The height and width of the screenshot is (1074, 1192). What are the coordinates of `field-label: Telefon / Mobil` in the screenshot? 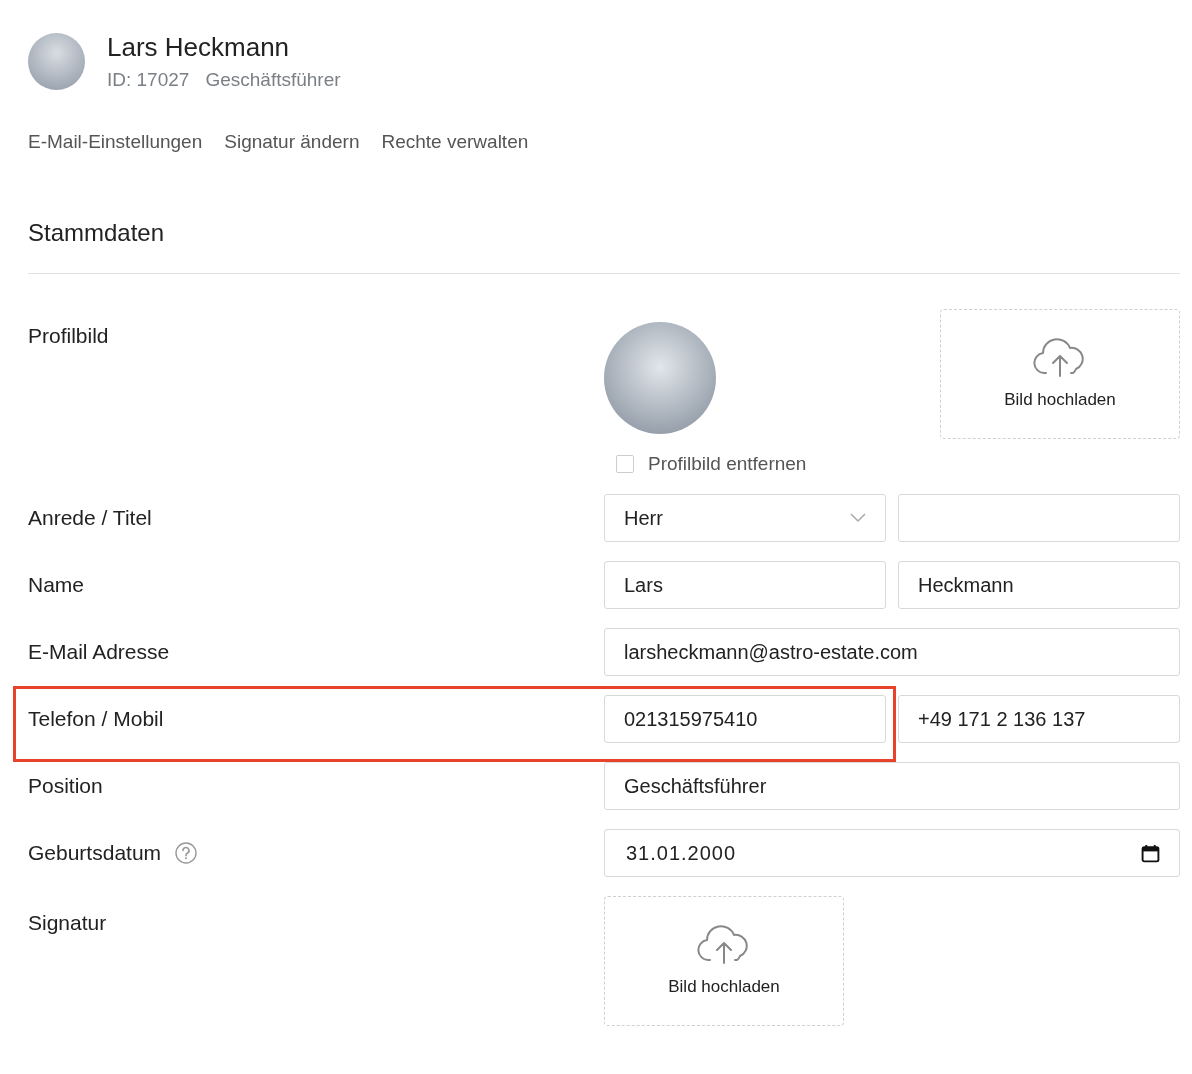 It's located at (96, 719).